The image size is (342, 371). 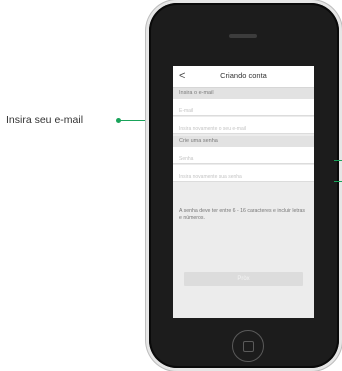 I want to click on next-button: Pròx, so click(x=243, y=279).